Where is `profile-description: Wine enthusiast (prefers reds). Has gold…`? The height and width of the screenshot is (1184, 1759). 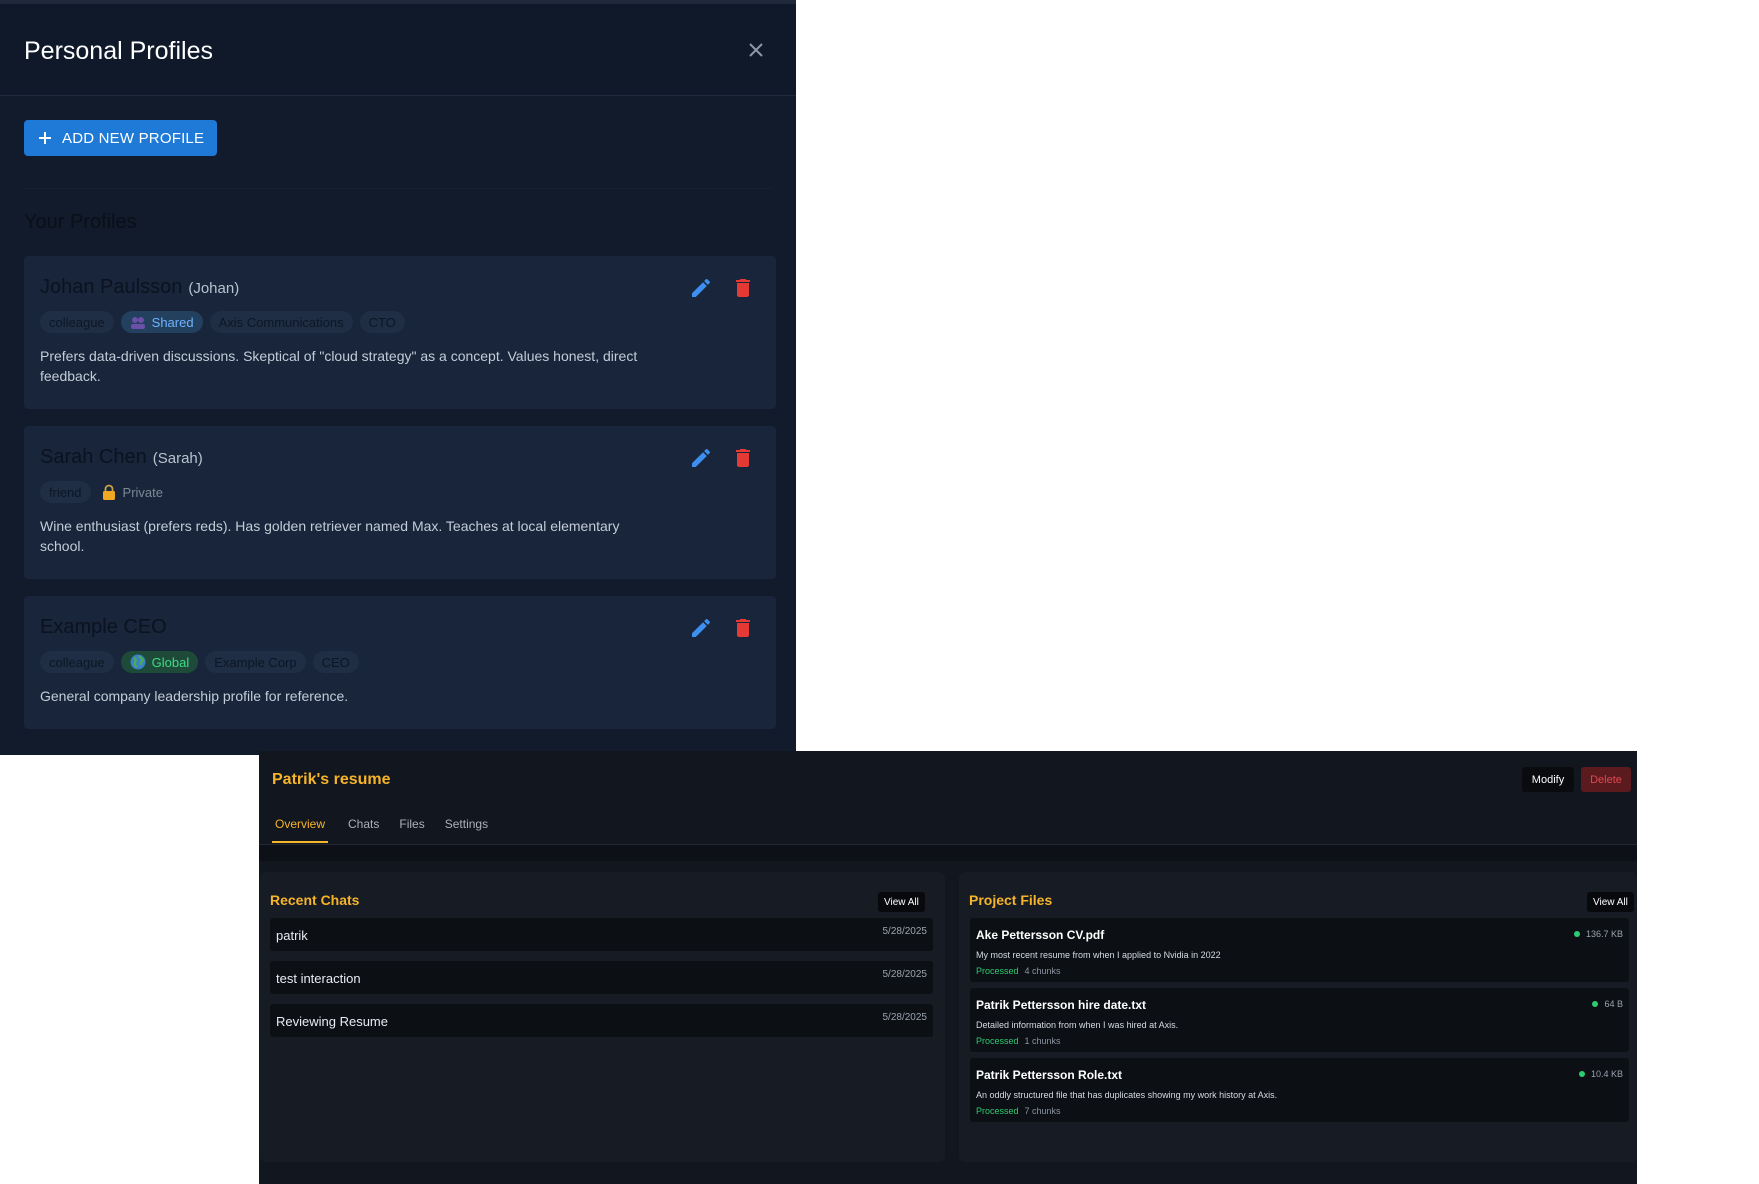 profile-description: Wine enthusiast (prefers reds). Has gold… is located at coordinates (330, 536).